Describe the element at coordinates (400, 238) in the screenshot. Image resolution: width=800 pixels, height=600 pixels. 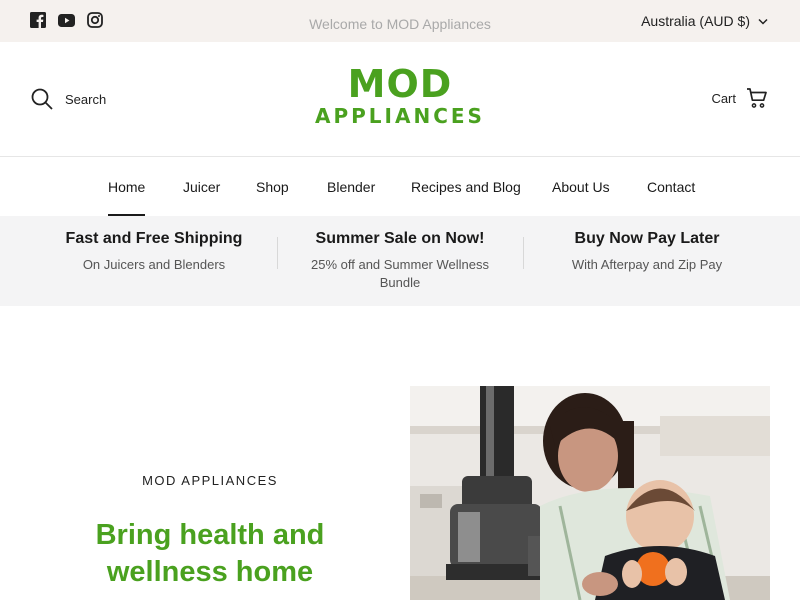
I see `promo-title: Summer Sale on Now!` at that location.